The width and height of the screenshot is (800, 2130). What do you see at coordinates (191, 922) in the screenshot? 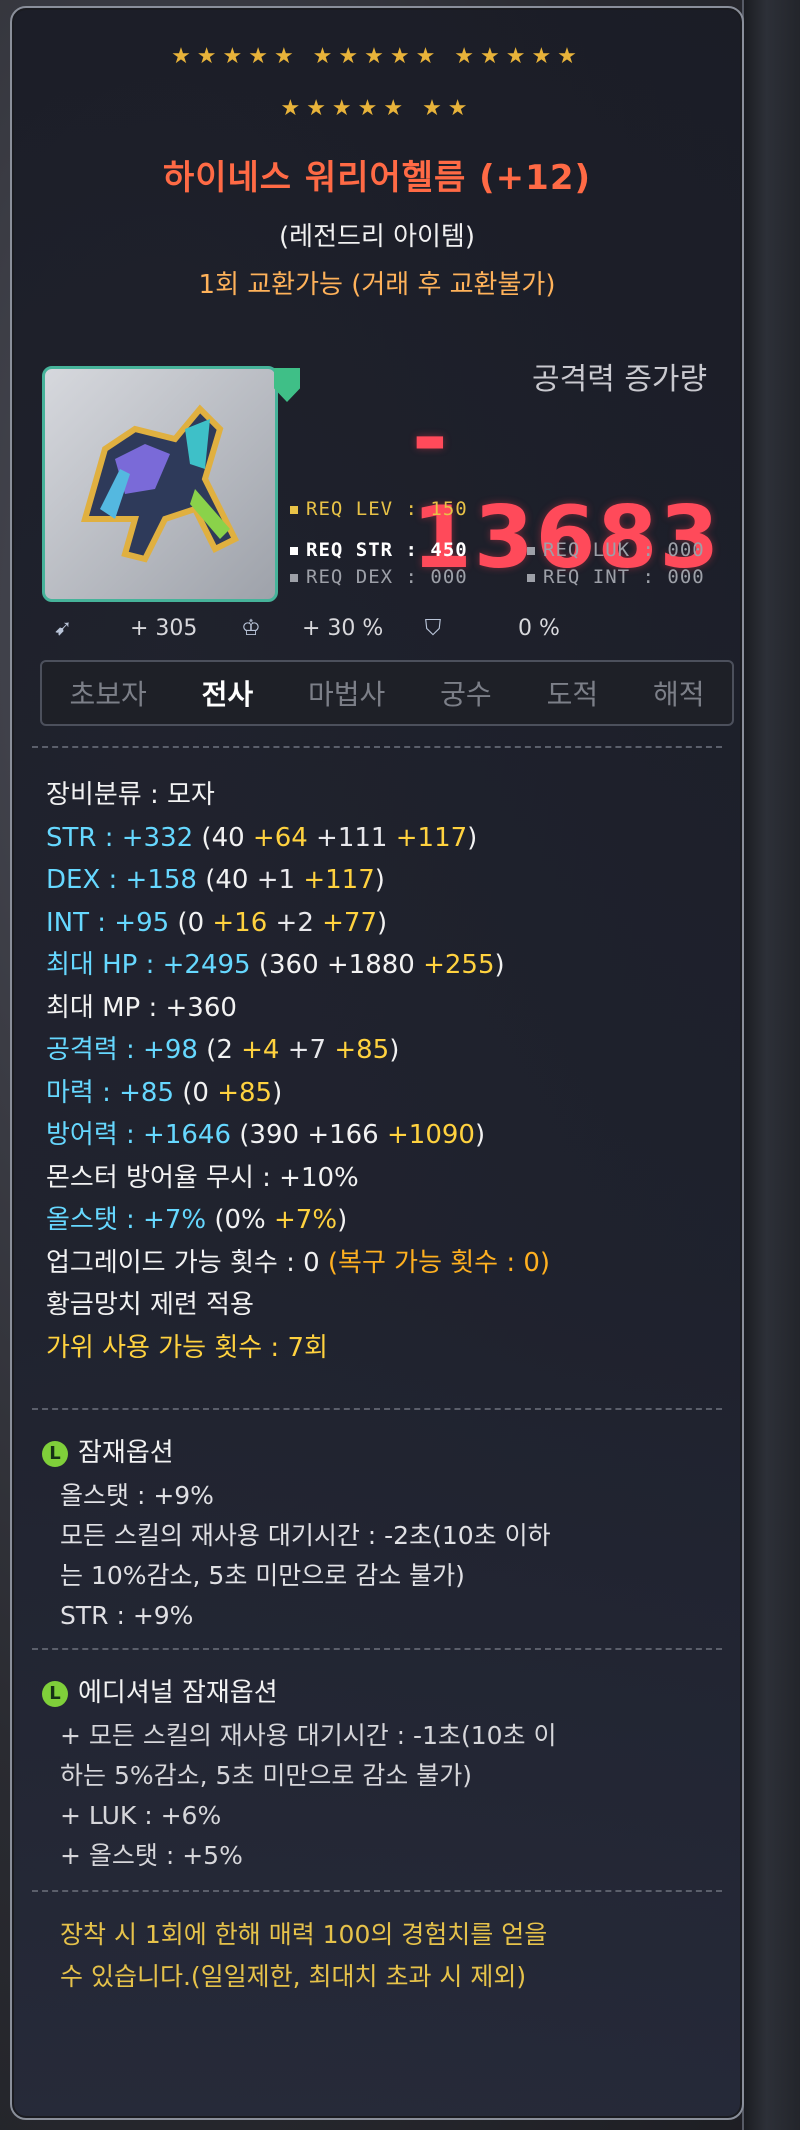
I see `stat-int-base: (0` at bounding box center [191, 922].